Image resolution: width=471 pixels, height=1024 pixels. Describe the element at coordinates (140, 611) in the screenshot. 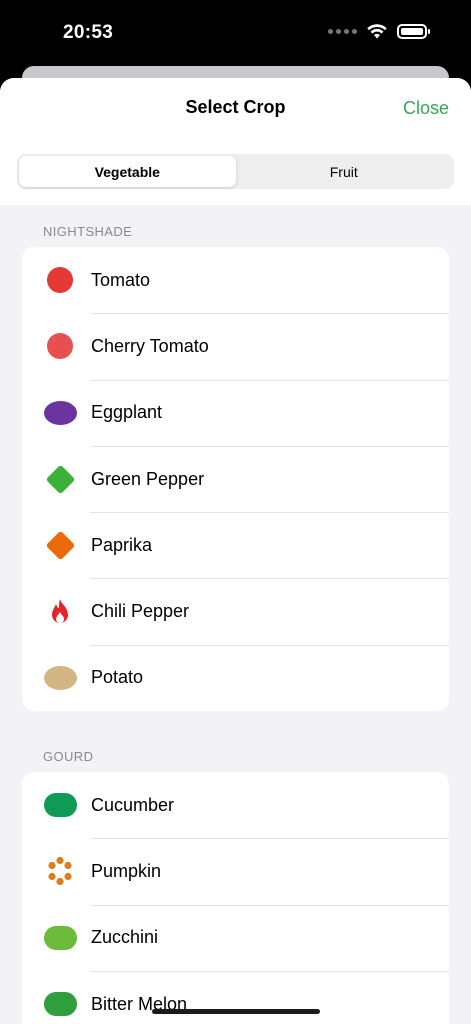

I see `crop-label: Chili Pepper` at that location.